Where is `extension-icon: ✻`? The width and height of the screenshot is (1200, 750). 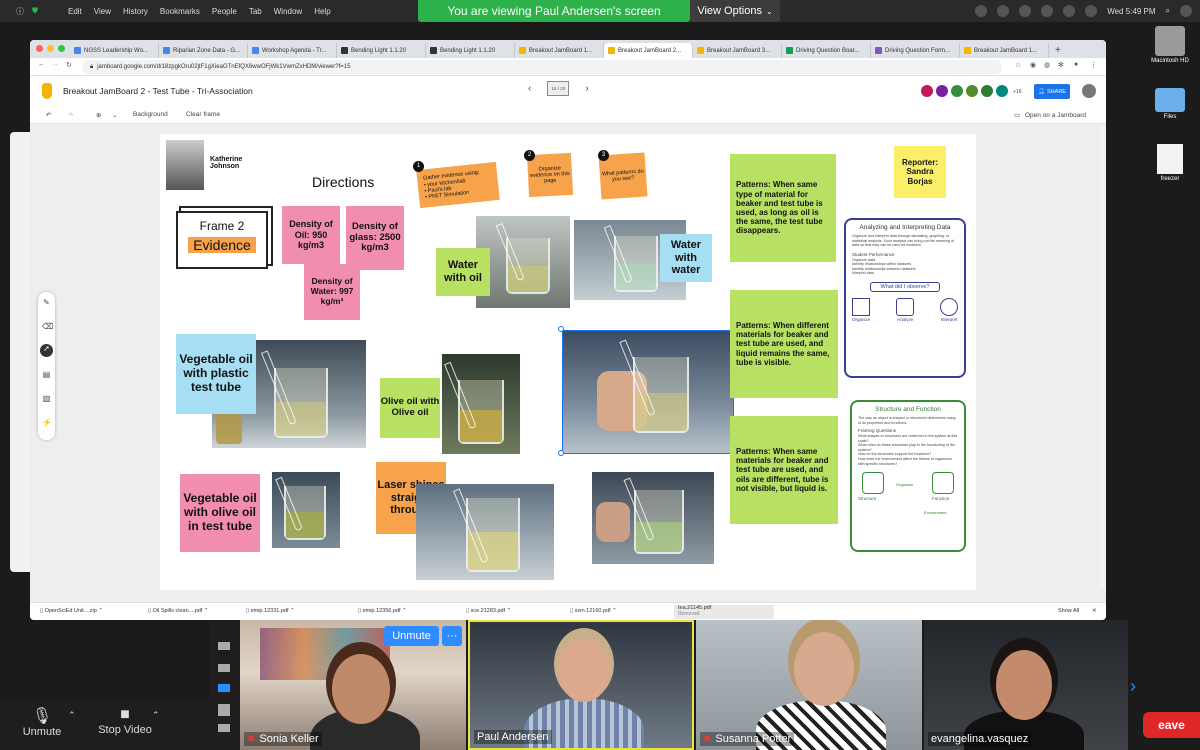
extension-icon: ✻ is located at coordinates (1061, 65).